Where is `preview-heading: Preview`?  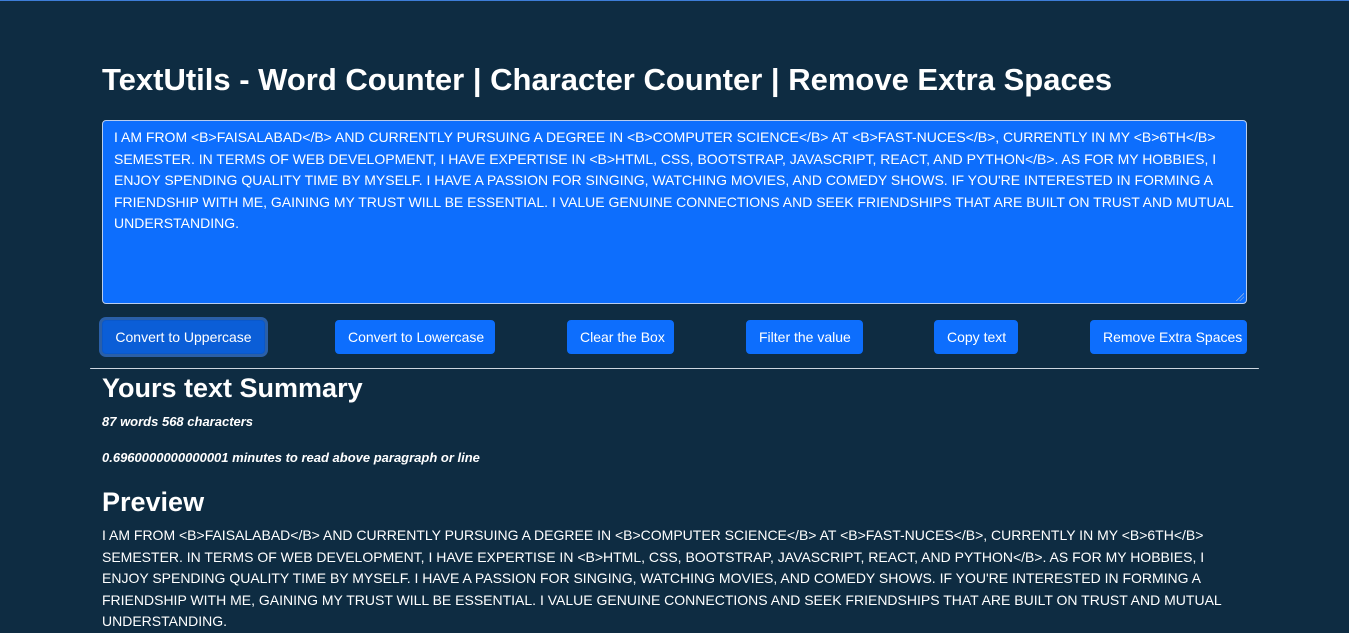 preview-heading: Preview is located at coordinates (153, 502).